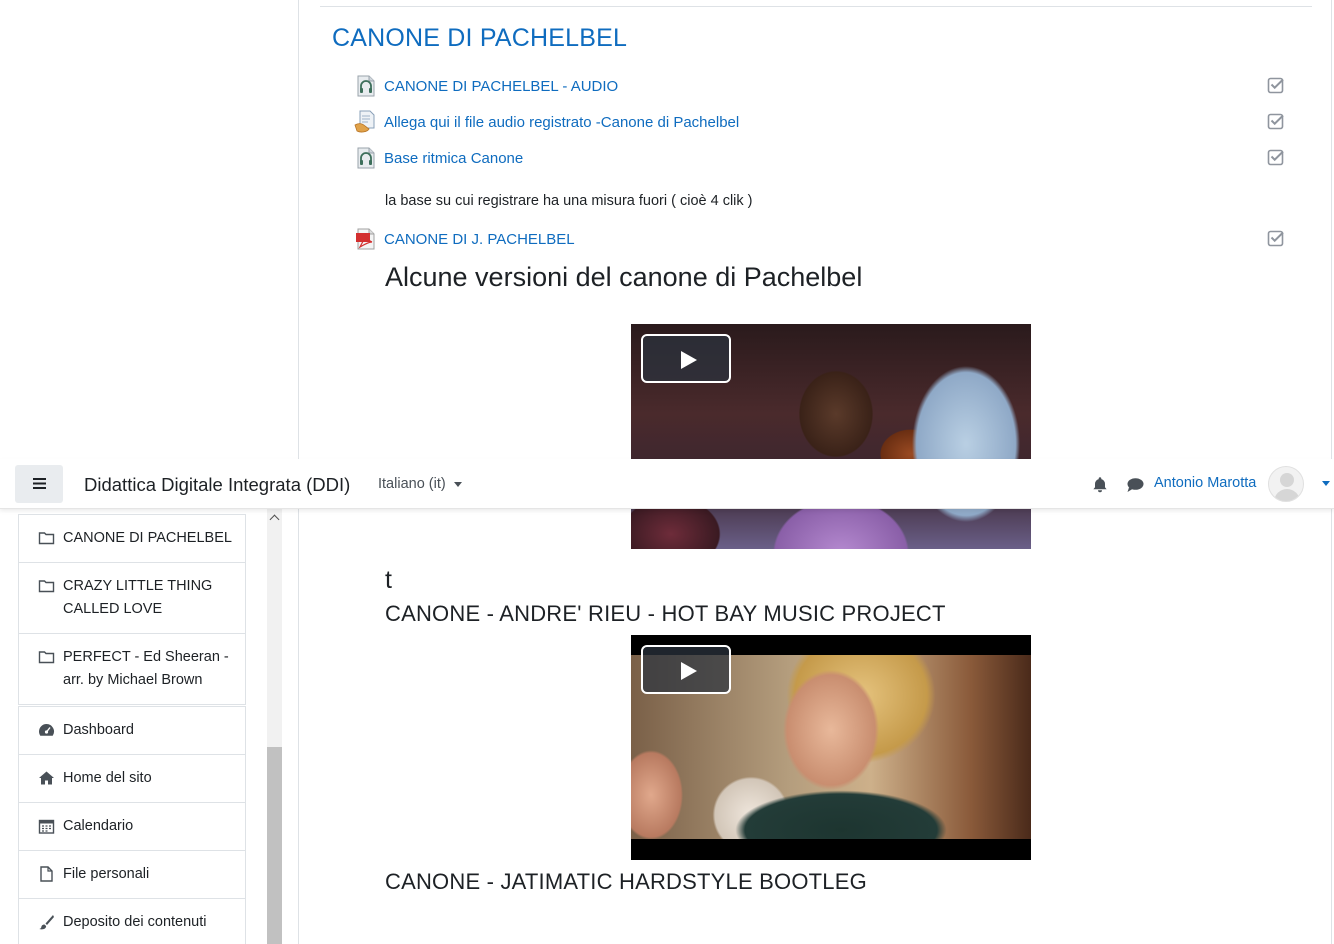 The height and width of the screenshot is (944, 1334). What do you see at coordinates (46, 730) in the screenshot?
I see `dashboard-icon` at bounding box center [46, 730].